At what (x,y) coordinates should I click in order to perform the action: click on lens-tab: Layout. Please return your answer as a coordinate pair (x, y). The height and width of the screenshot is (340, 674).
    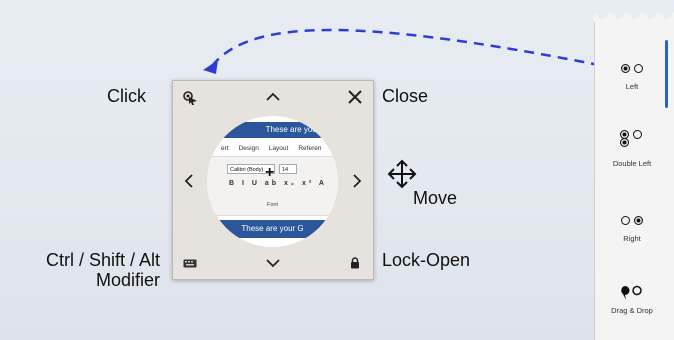
    Looking at the image, I should click on (278, 148).